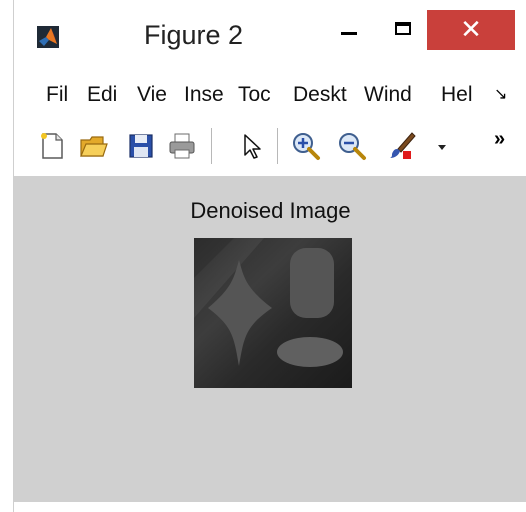  What do you see at coordinates (499, 139) in the screenshot?
I see `toolbar-overflow-icon: »` at bounding box center [499, 139].